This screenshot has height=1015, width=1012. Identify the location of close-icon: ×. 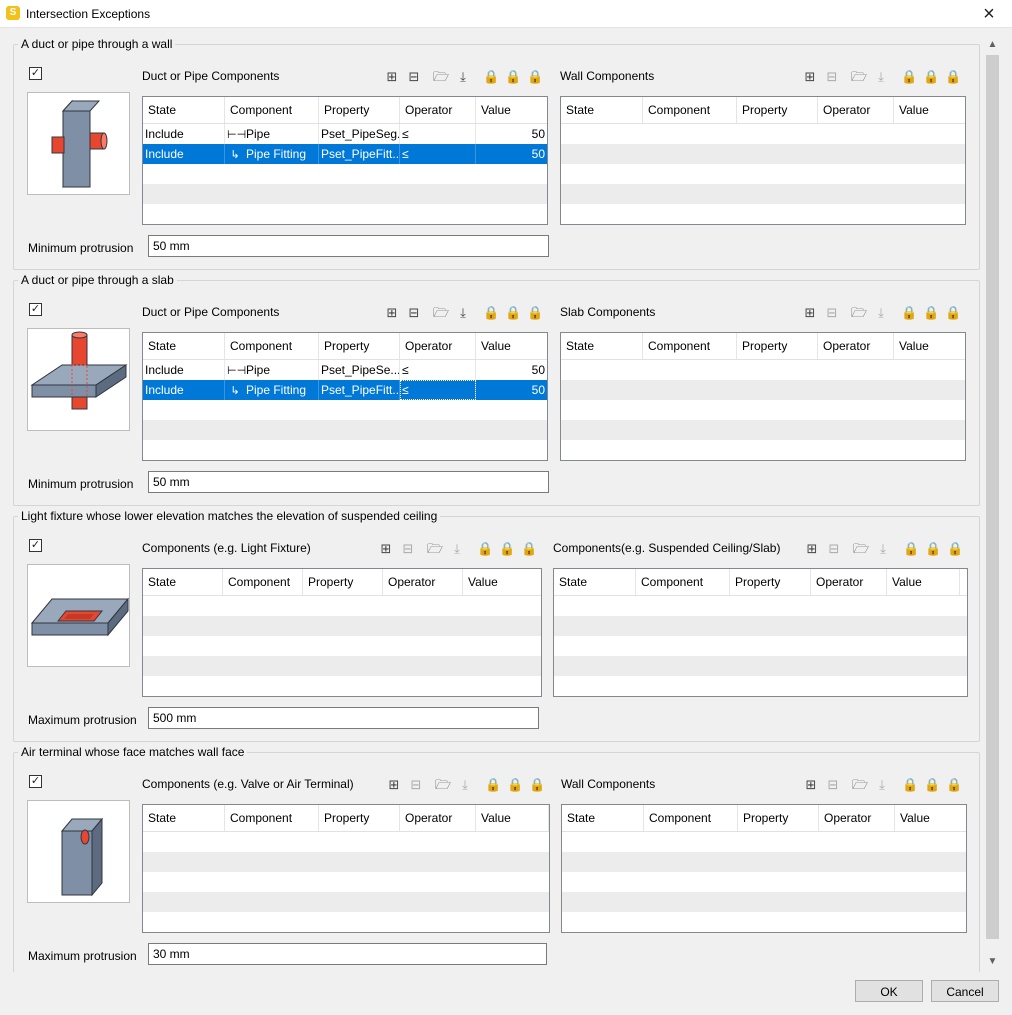
(989, 14).